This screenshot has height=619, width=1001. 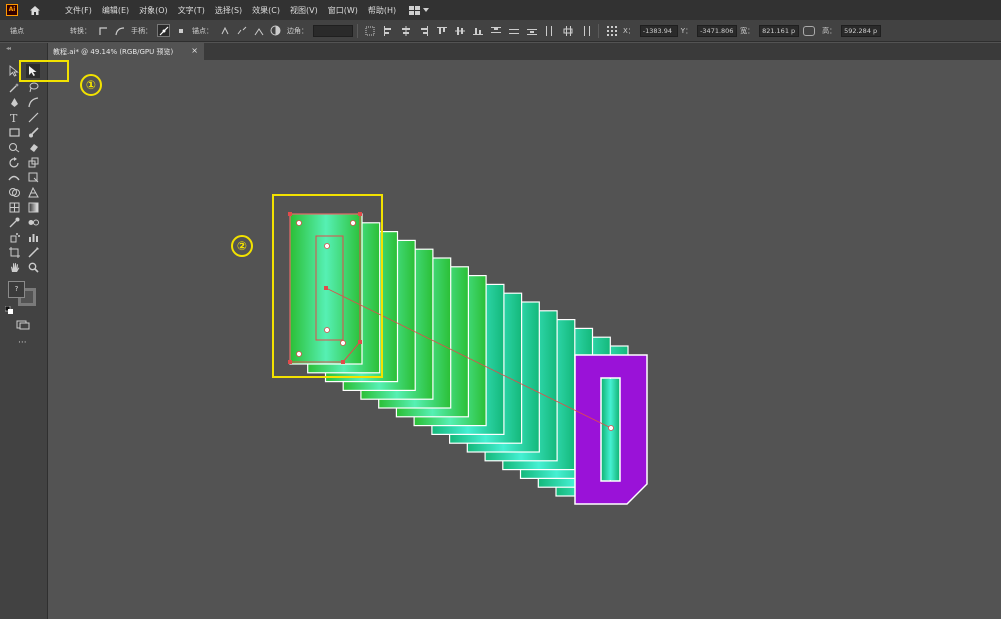 I want to click on convert-smooth-icon, so click(x=119, y=30).